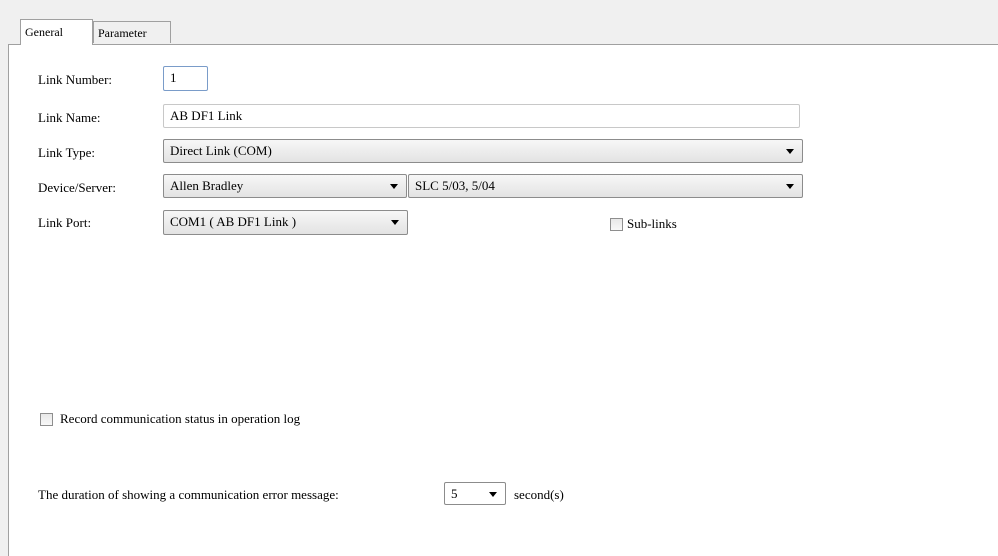 The width and height of the screenshot is (998, 556). Describe the element at coordinates (454, 493) in the screenshot. I see `duration-value: 5` at that location.